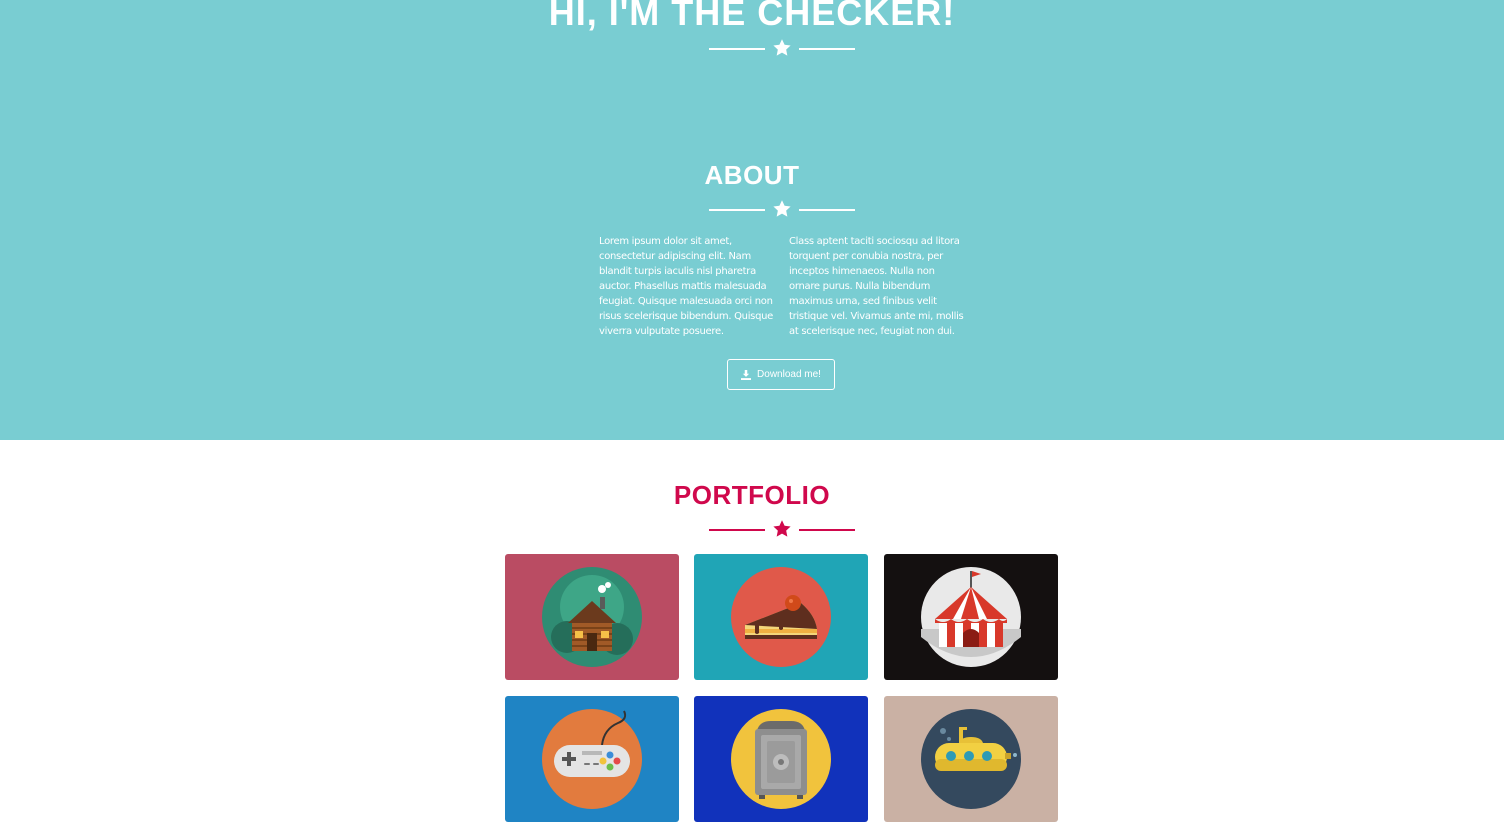 This screenshot has width=1504, height=831. I want to click on portfolio-item-circus, so click(971, 617).